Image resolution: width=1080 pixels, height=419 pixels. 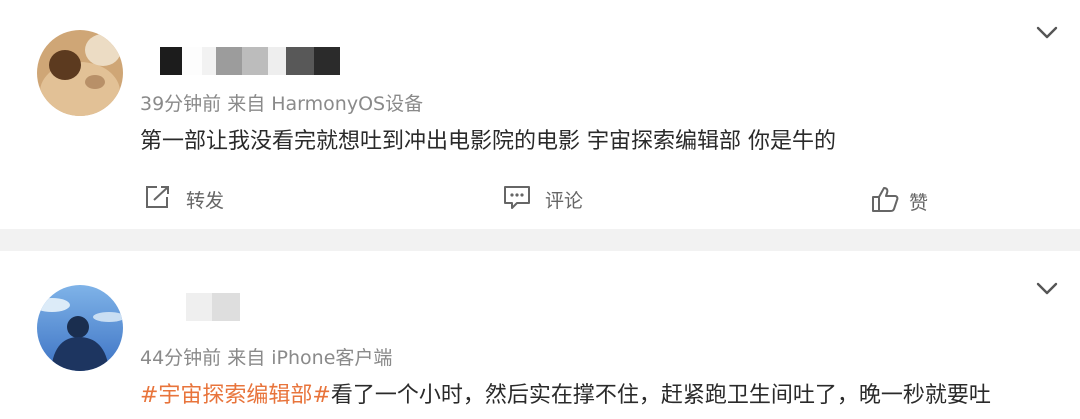 What do you see at coordinates (919, 202) in the screenshot?
I see `like-label: 赞` at bounding box center [919, 202].